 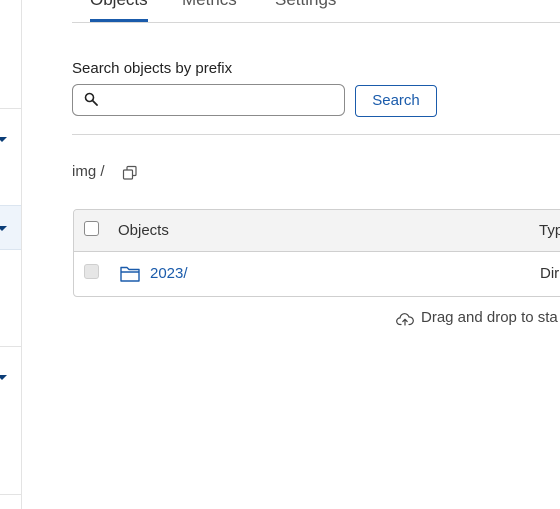 I want to click on column-header-type: Typ, so click(x=549, y=230).